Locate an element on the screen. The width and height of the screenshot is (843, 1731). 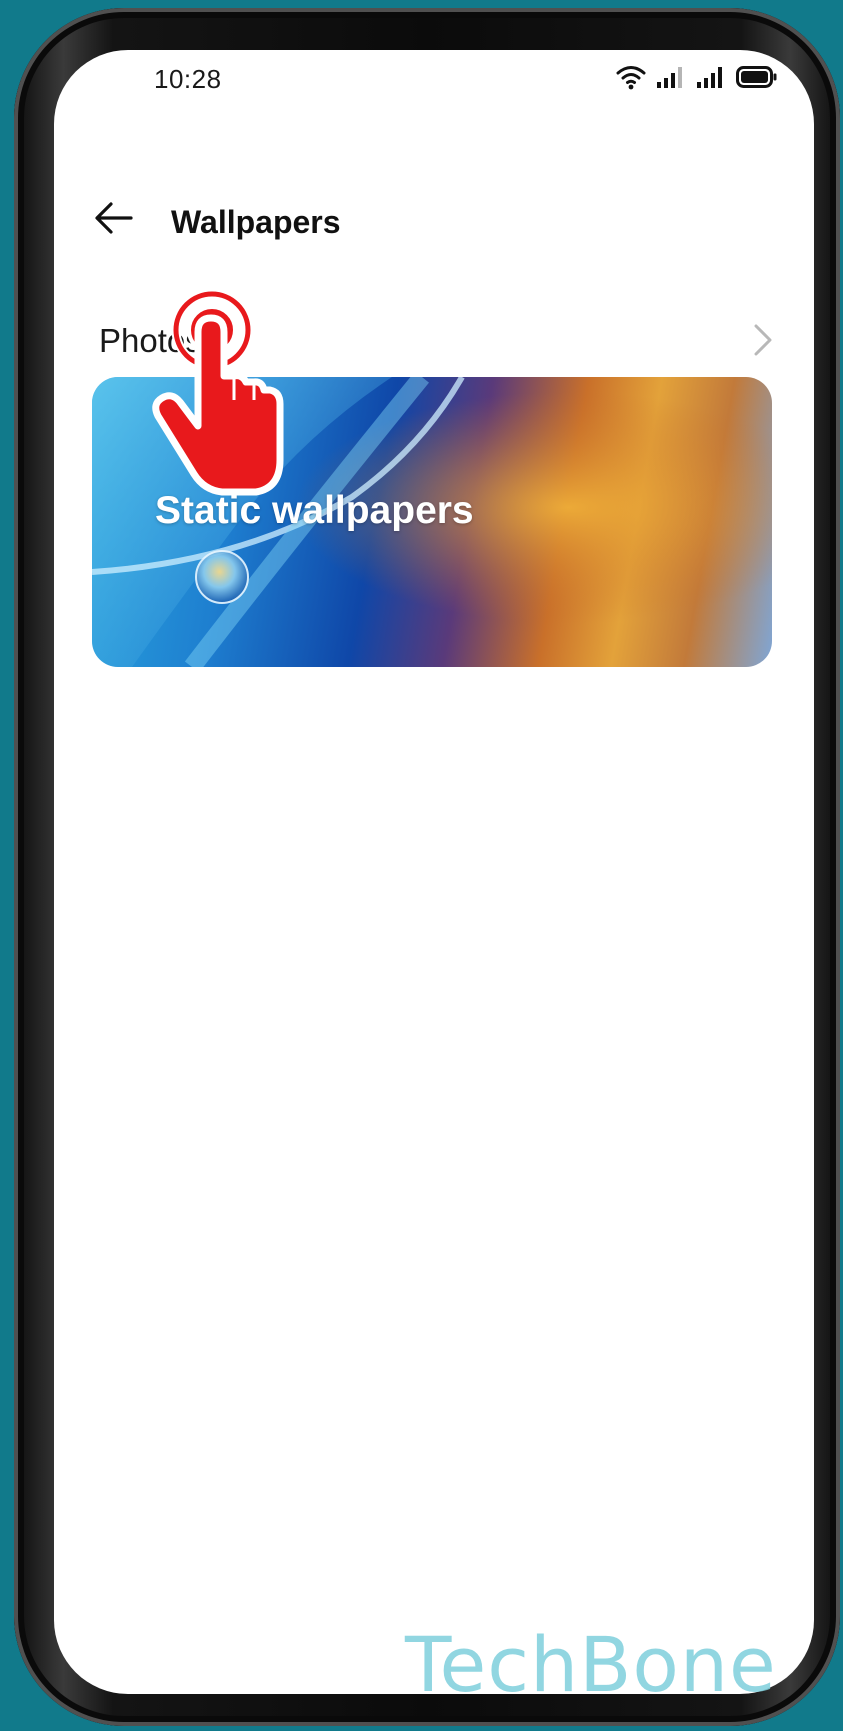
status-time: 10:28 is located at coordinates (188, 79).